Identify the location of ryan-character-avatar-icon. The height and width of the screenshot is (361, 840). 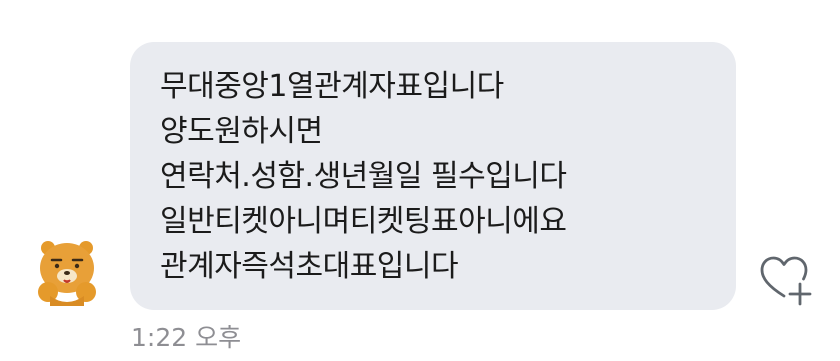
(67, 273).